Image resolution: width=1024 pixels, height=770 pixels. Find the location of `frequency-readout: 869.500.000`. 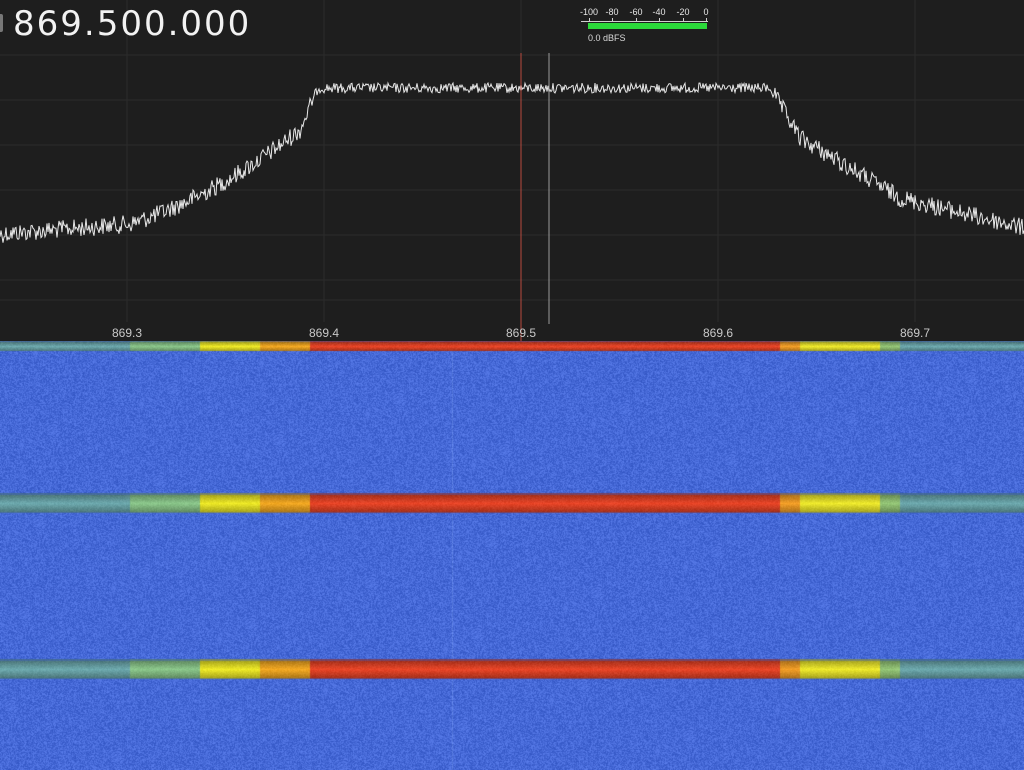

frequency-readout: 869.500.000 is located at coordinates (132, 24).